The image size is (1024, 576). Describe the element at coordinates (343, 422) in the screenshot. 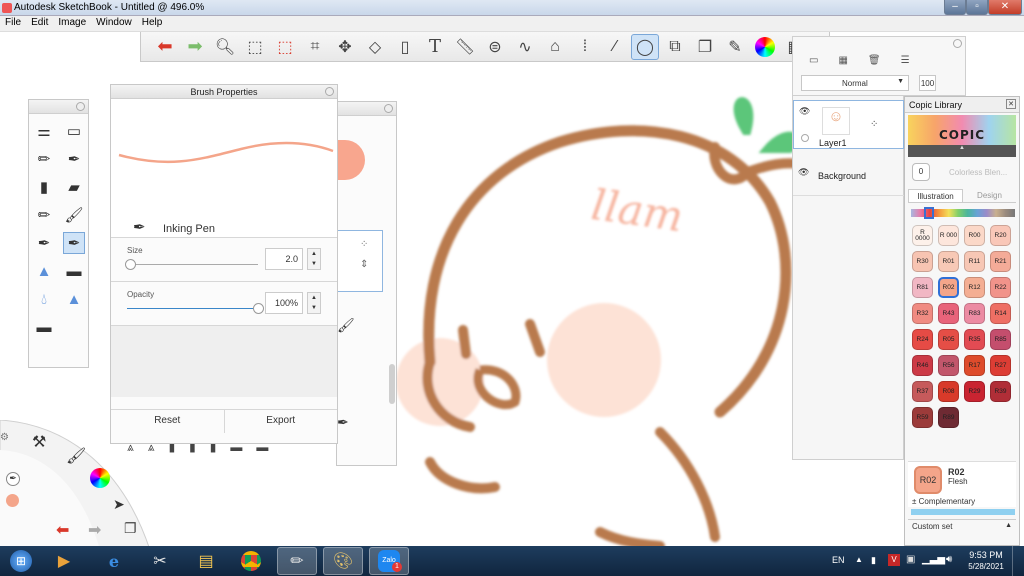

I see `brush-library-item2-icon: ✒︎` at that location.